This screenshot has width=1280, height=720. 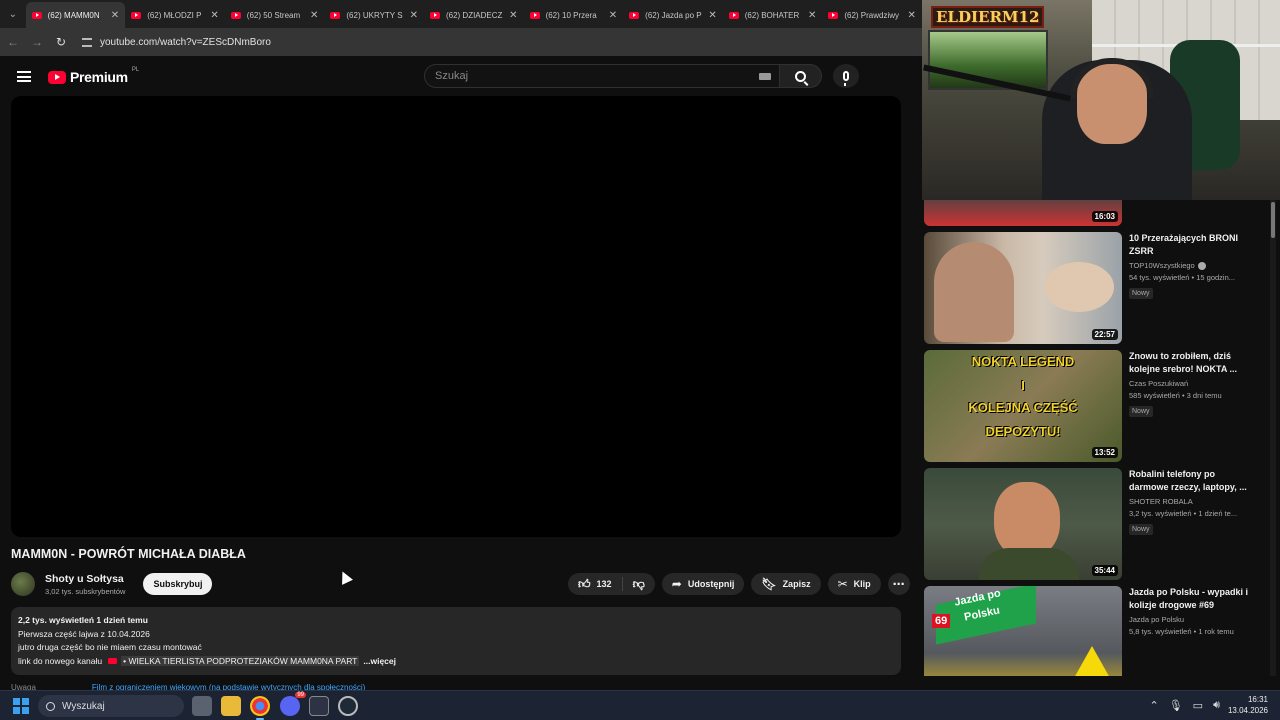 I want to click on chrome-icon, so click(x=260, y=708).